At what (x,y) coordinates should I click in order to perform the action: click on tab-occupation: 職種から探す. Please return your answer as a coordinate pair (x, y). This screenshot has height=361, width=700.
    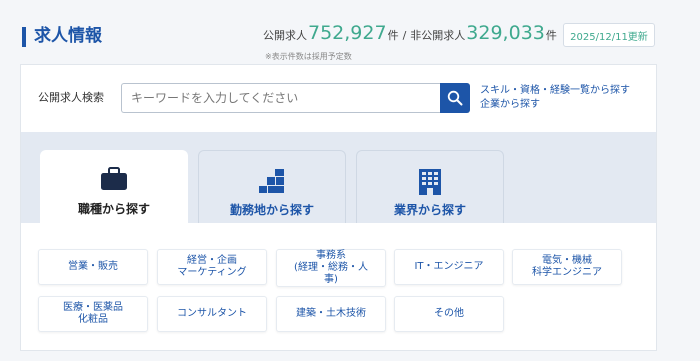
    Looking at the image, I should click on (114, 186).